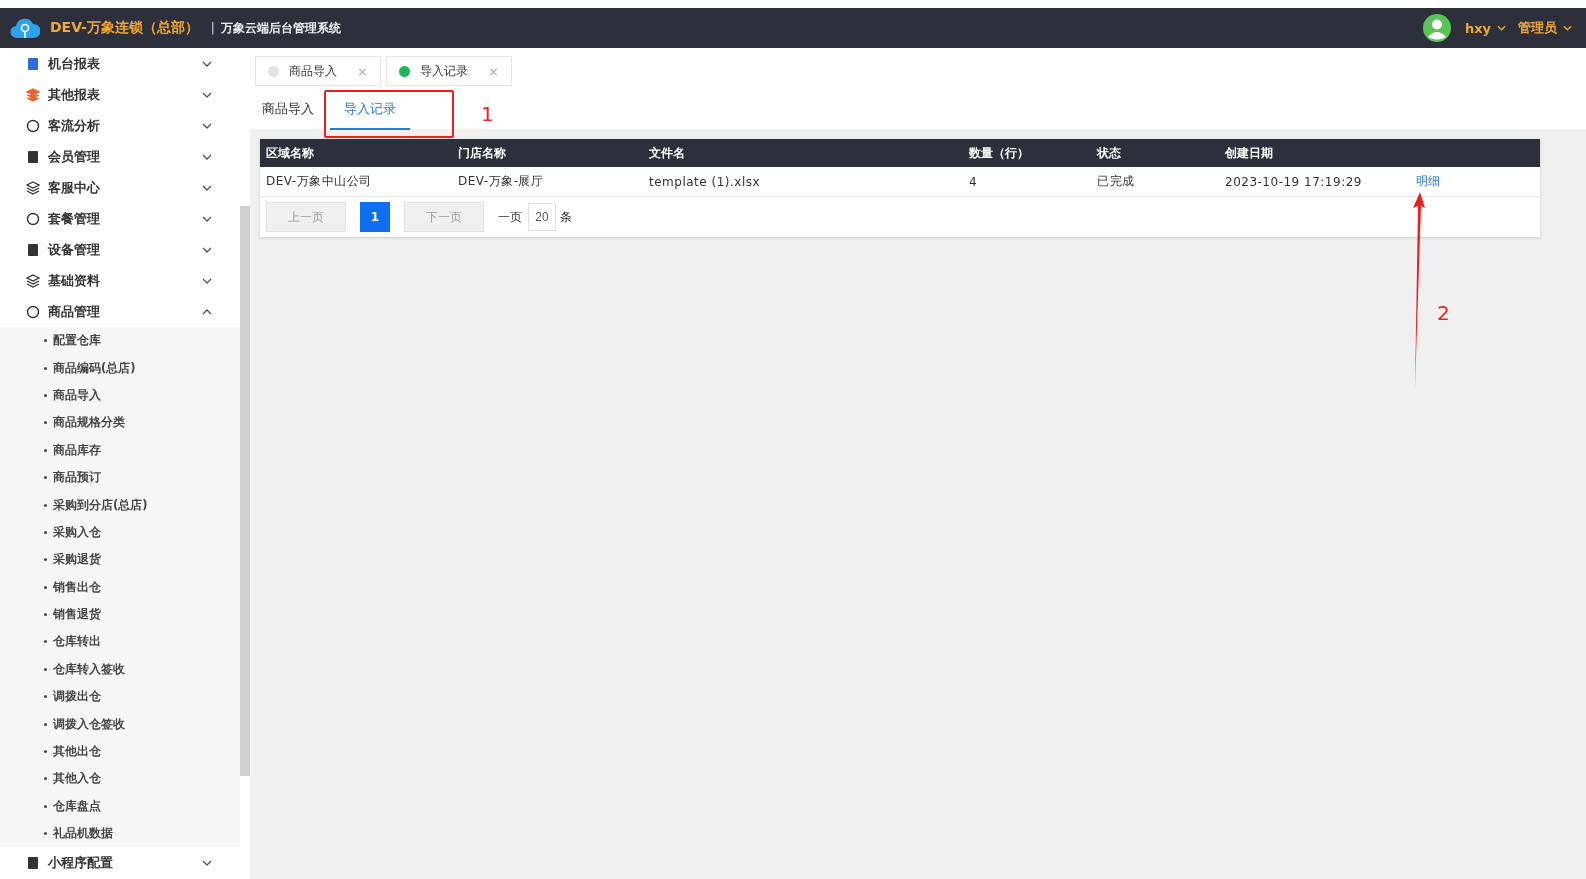  Describe the element at coordinates (1428, 181) in the screenshot. I see `detail-link: 明细` at that location.